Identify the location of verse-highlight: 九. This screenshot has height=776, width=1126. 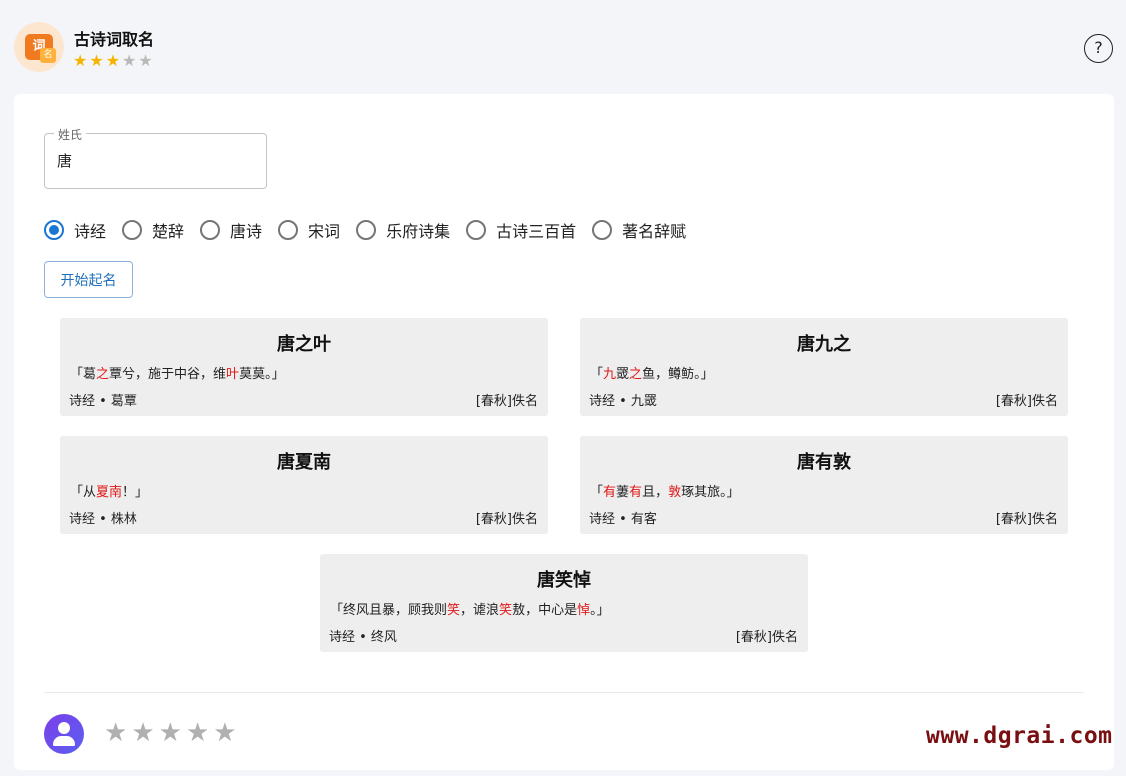
(610, 374).